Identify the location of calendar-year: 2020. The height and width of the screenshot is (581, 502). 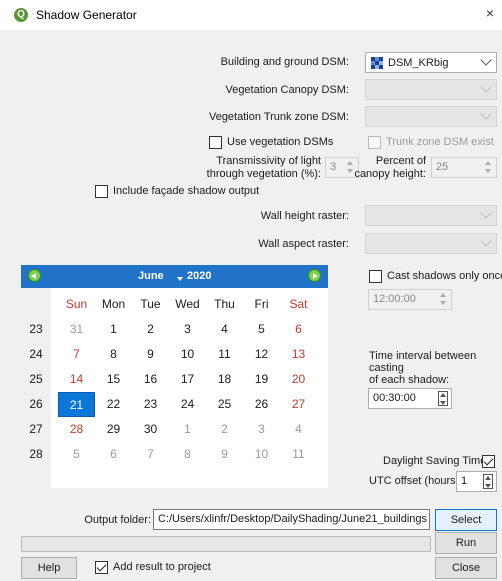
(199, 276).